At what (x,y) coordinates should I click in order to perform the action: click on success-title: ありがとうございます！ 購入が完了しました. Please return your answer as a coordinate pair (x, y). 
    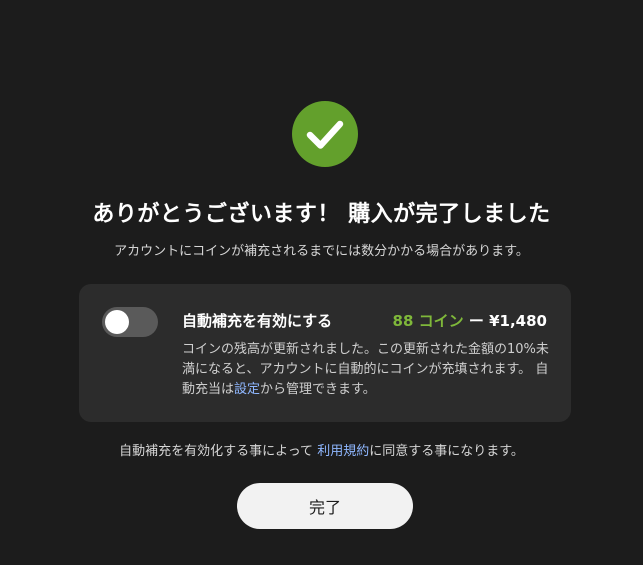
    Looking at the image, I should click on (321, 214).